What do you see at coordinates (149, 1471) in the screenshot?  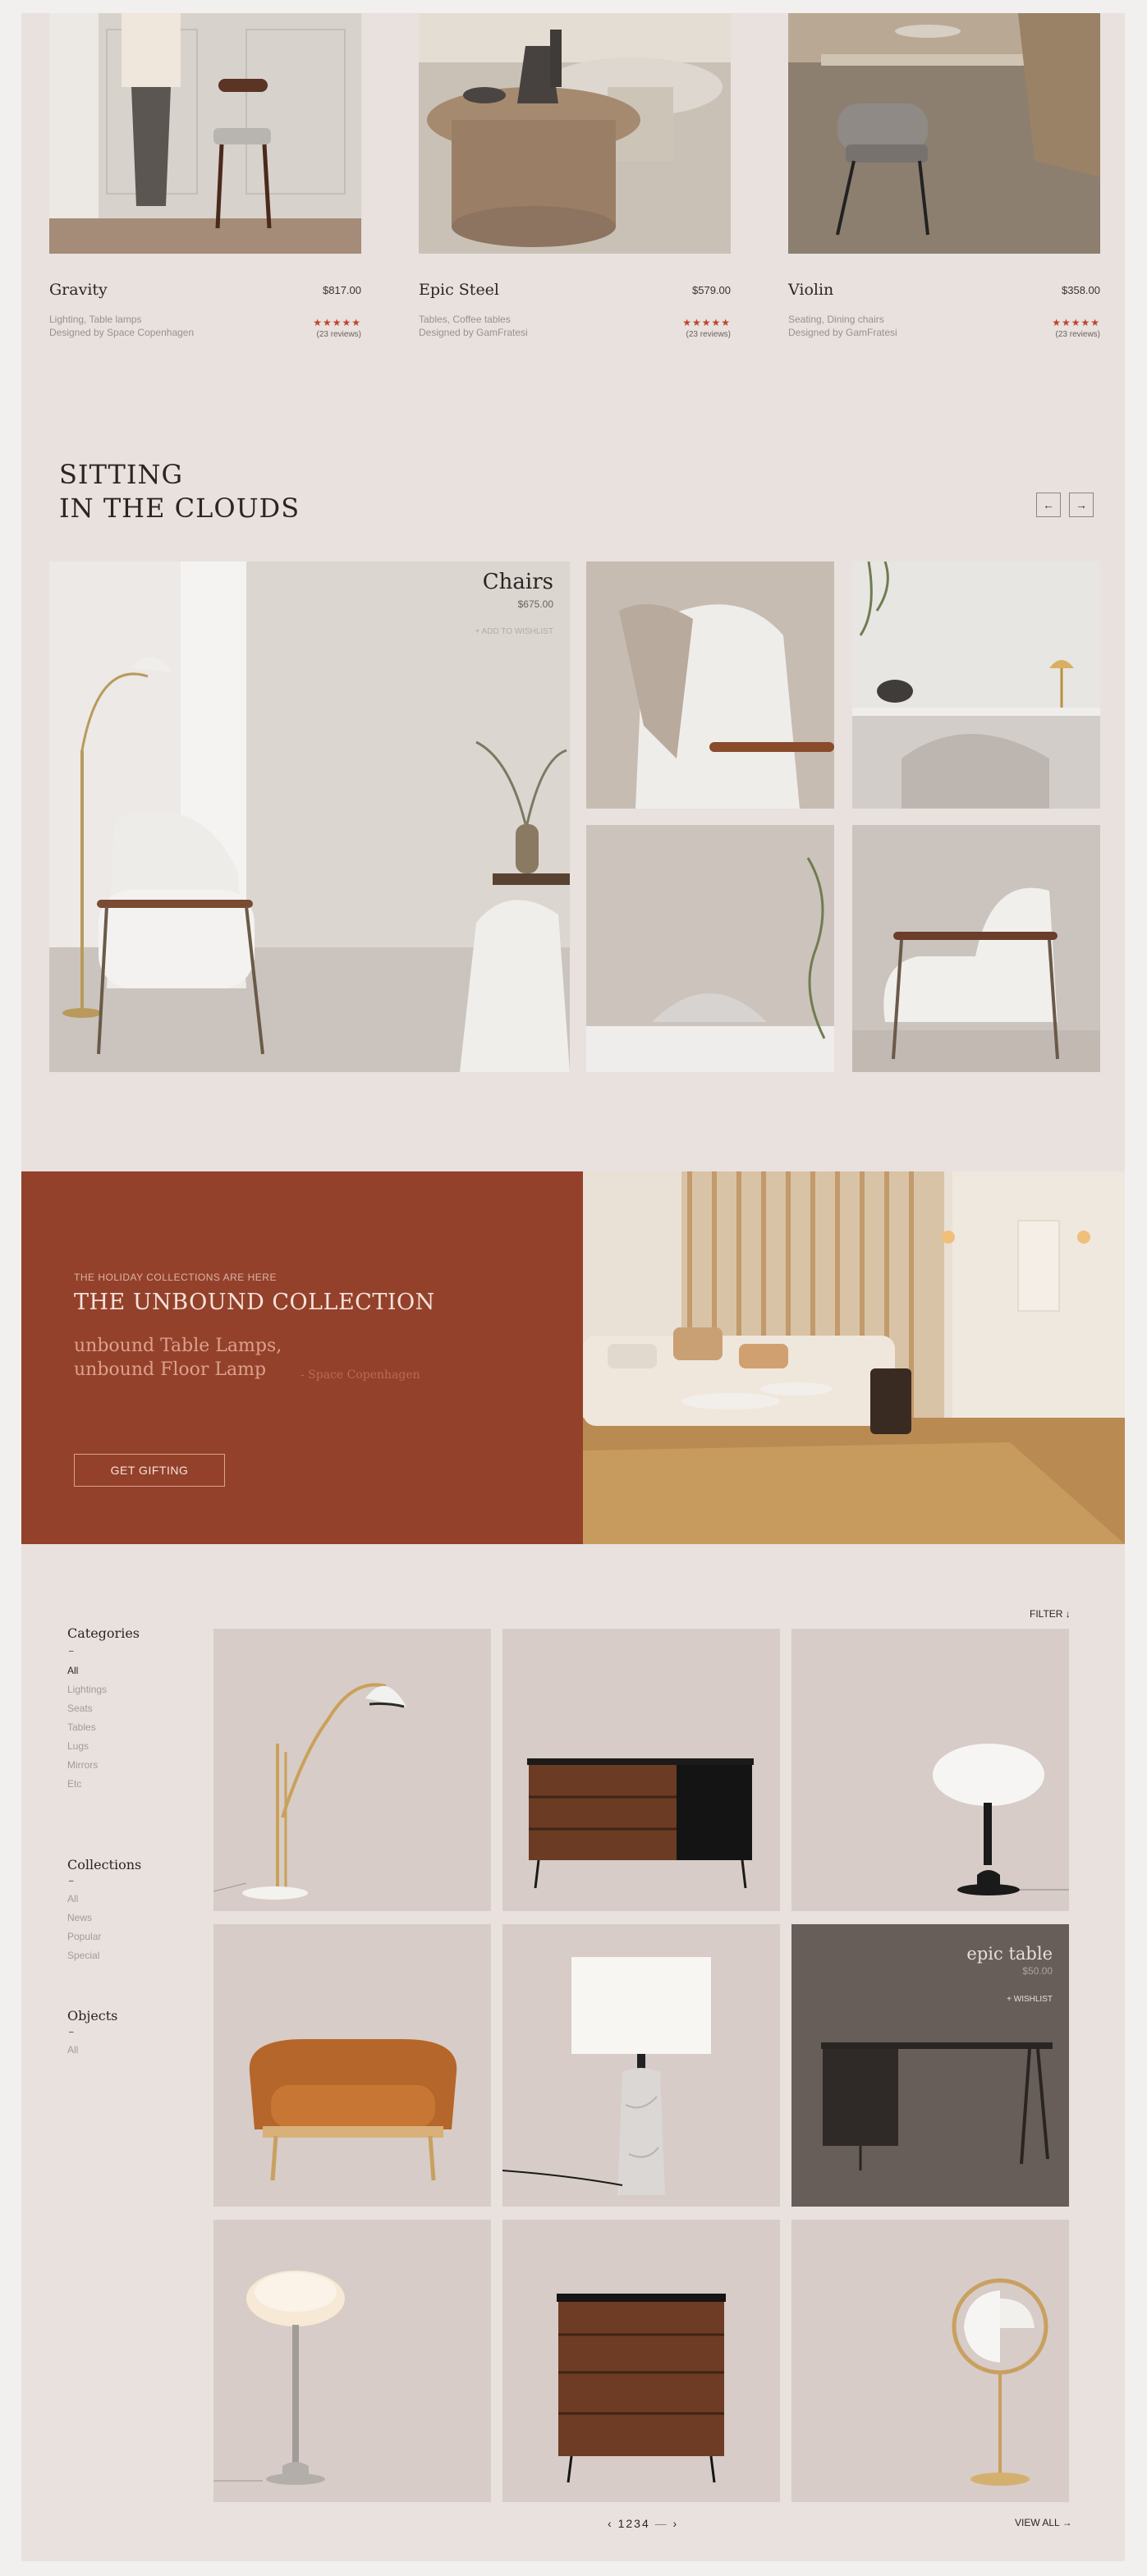 I see `get-gifting-button: GET GIFTING` at bounding box center [149, 1471].